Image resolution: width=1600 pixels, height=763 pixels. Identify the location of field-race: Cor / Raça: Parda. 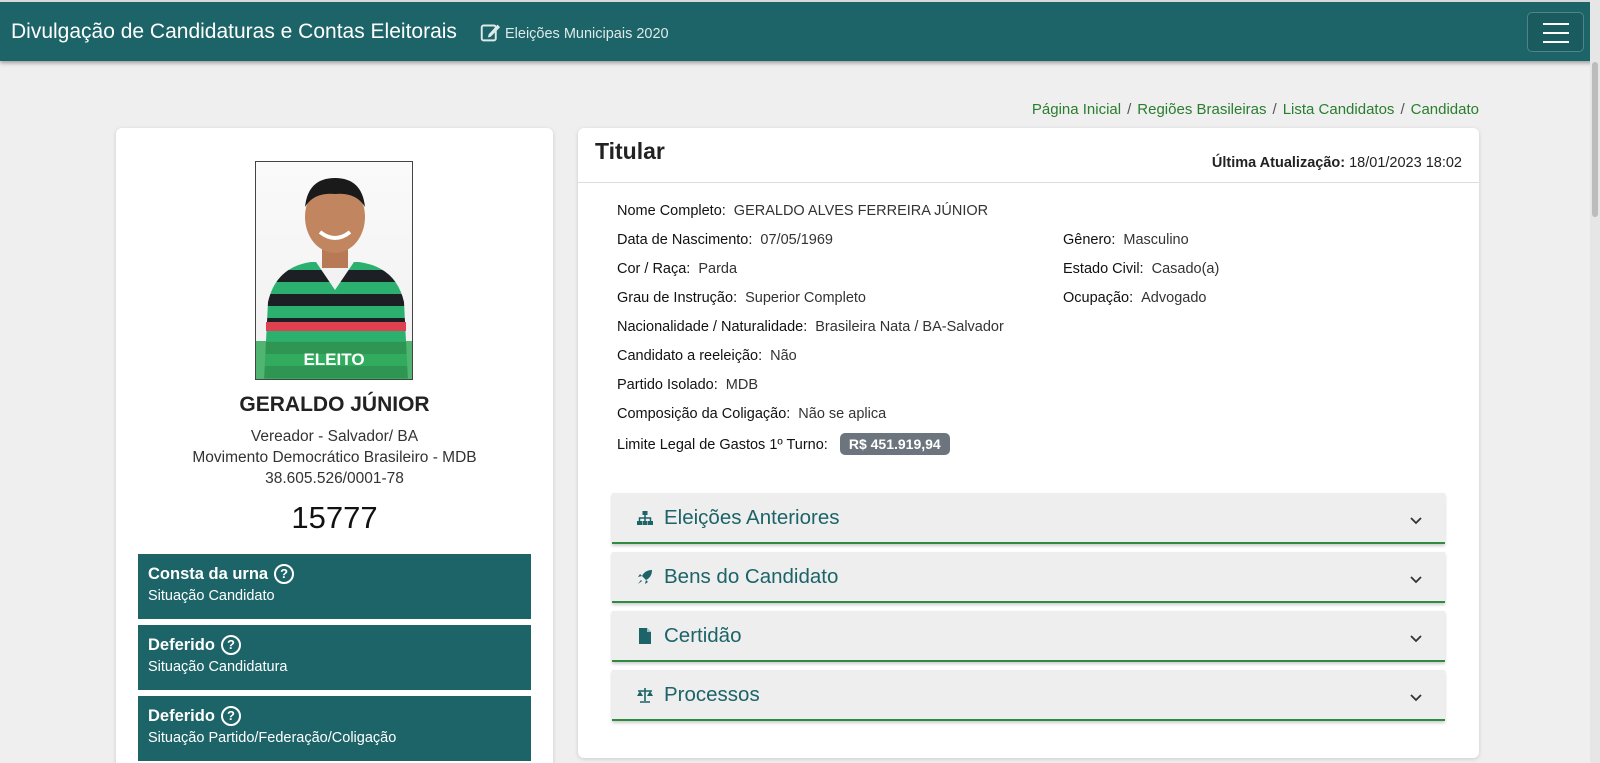
(677, 269).